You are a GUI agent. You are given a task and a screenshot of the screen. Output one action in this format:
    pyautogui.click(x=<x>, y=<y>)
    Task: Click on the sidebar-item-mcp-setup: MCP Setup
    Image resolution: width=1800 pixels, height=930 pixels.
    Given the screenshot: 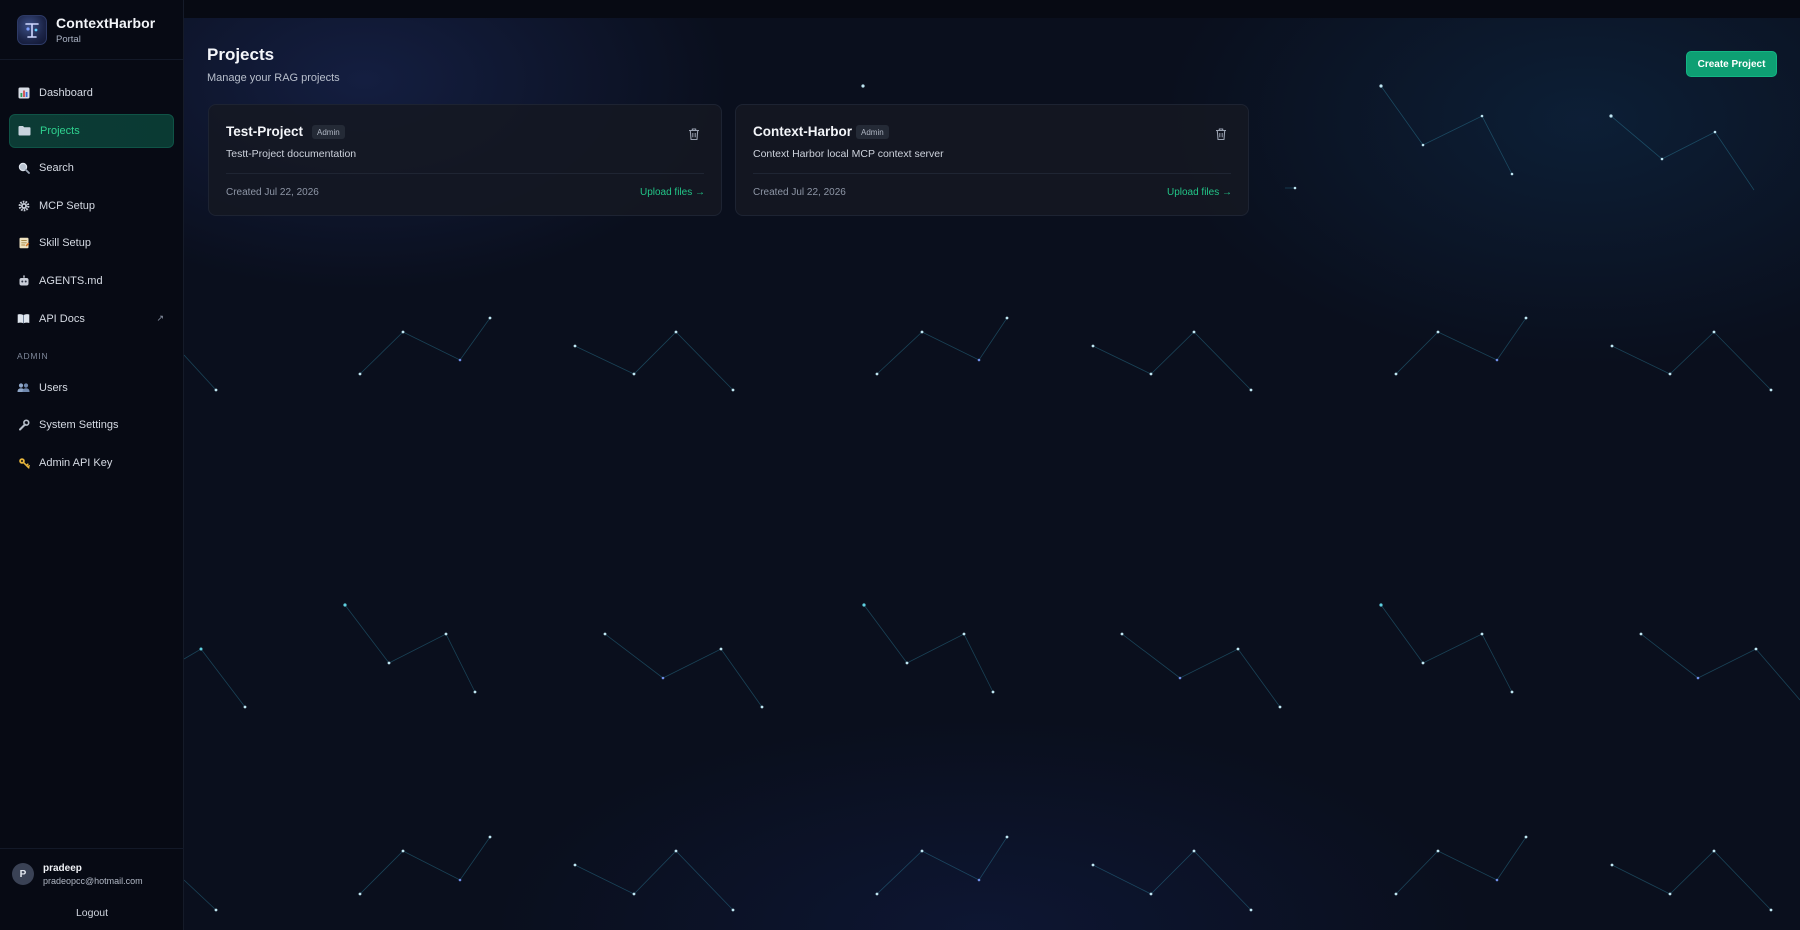 What is the action you would take?
    pyautogui.click(x=91, y=206)
    